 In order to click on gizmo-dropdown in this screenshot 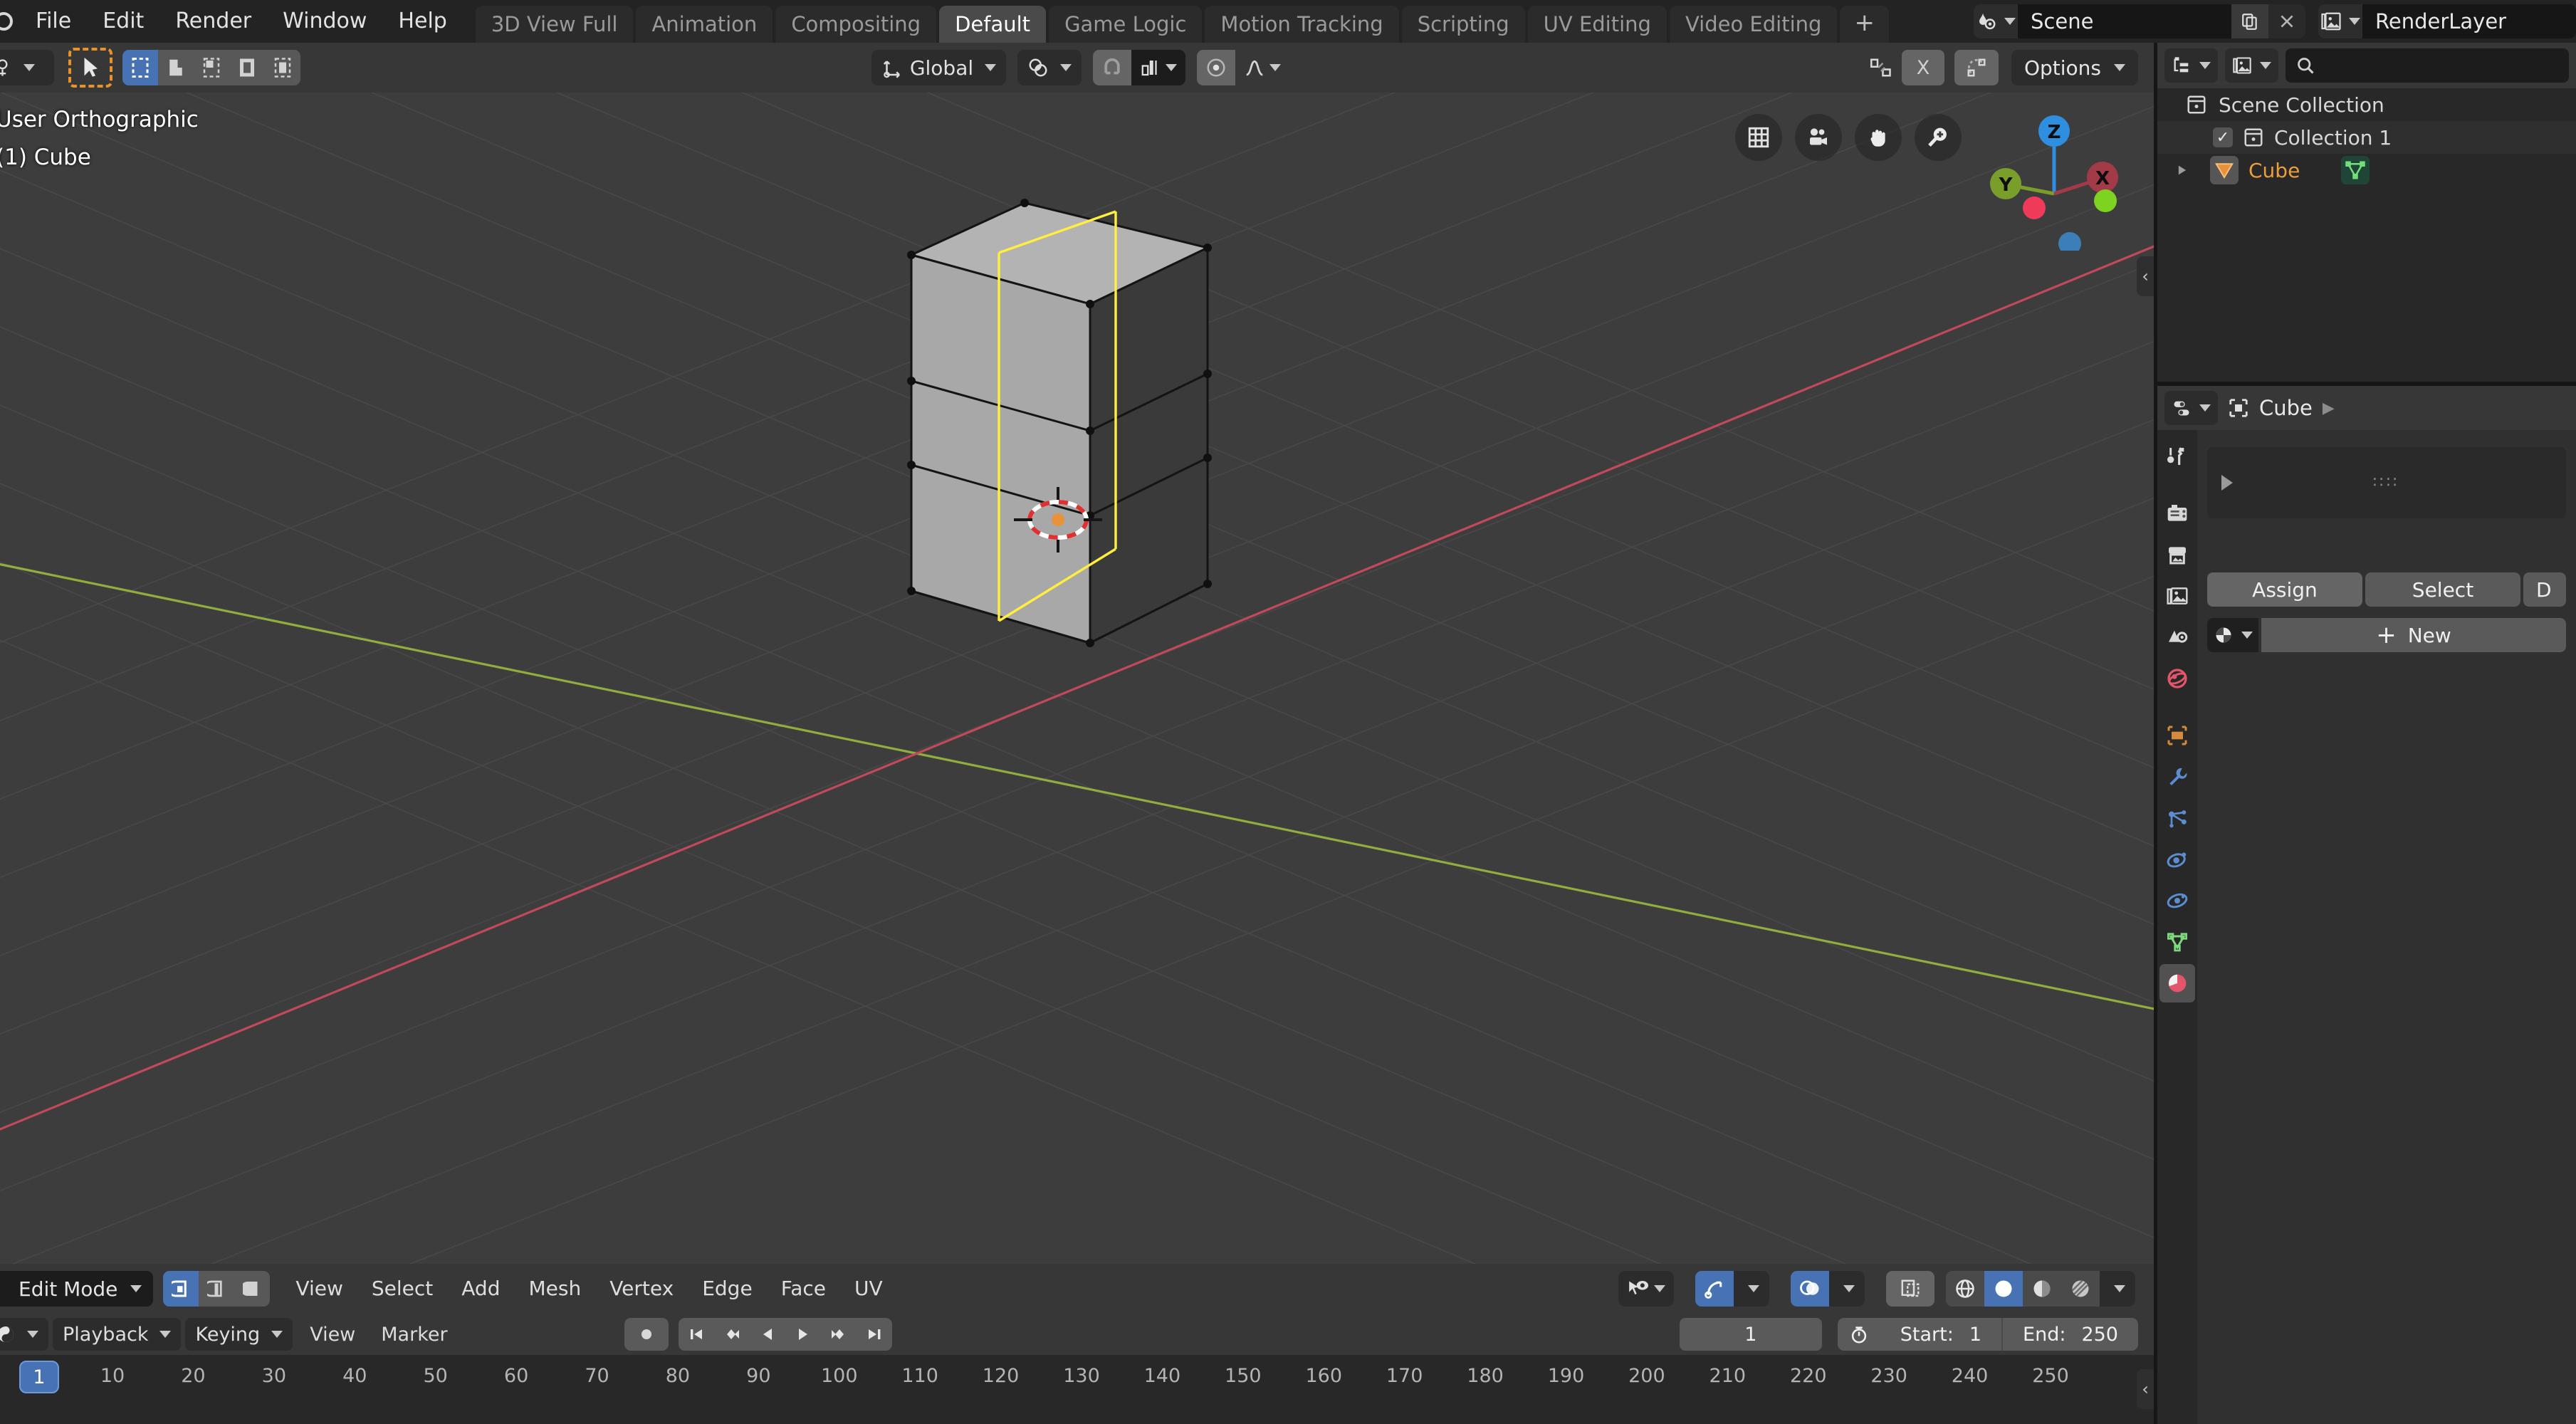, I will do `click(1751, 1289)`.